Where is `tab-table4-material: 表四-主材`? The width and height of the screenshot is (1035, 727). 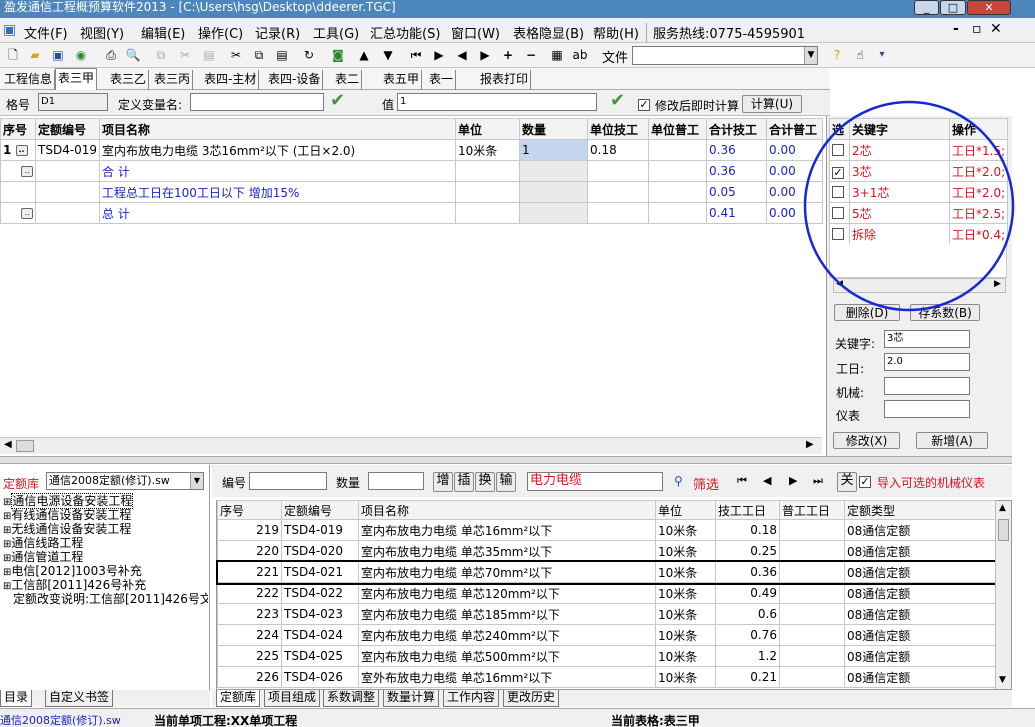
tab-table4-material: 表四-主材 is located at coordinates (231, 80).